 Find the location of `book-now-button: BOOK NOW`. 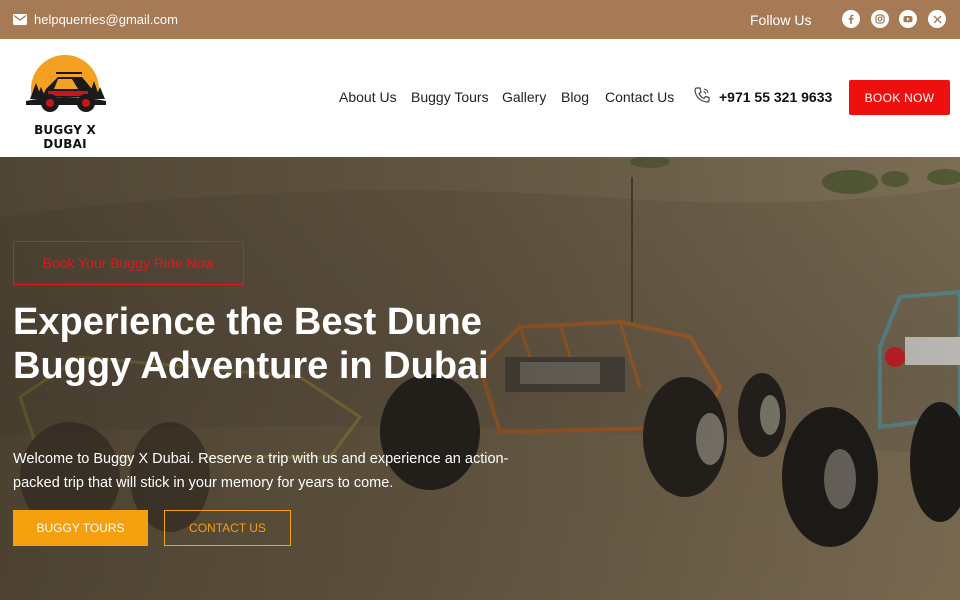

book-now-button: BOOK NOW is located at coordinates (899, 97).